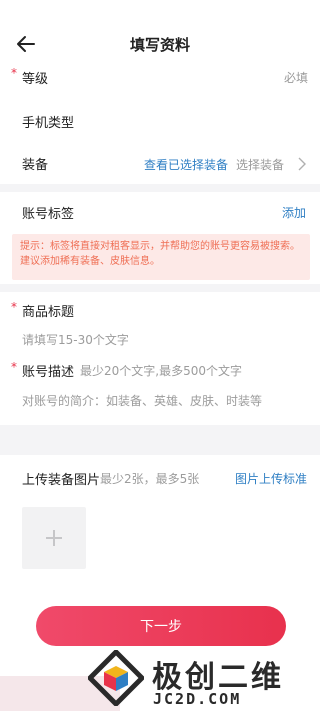 This screenshot has height=711, width=320. I want to click on page-title: 填写资料, so click(159, 45).